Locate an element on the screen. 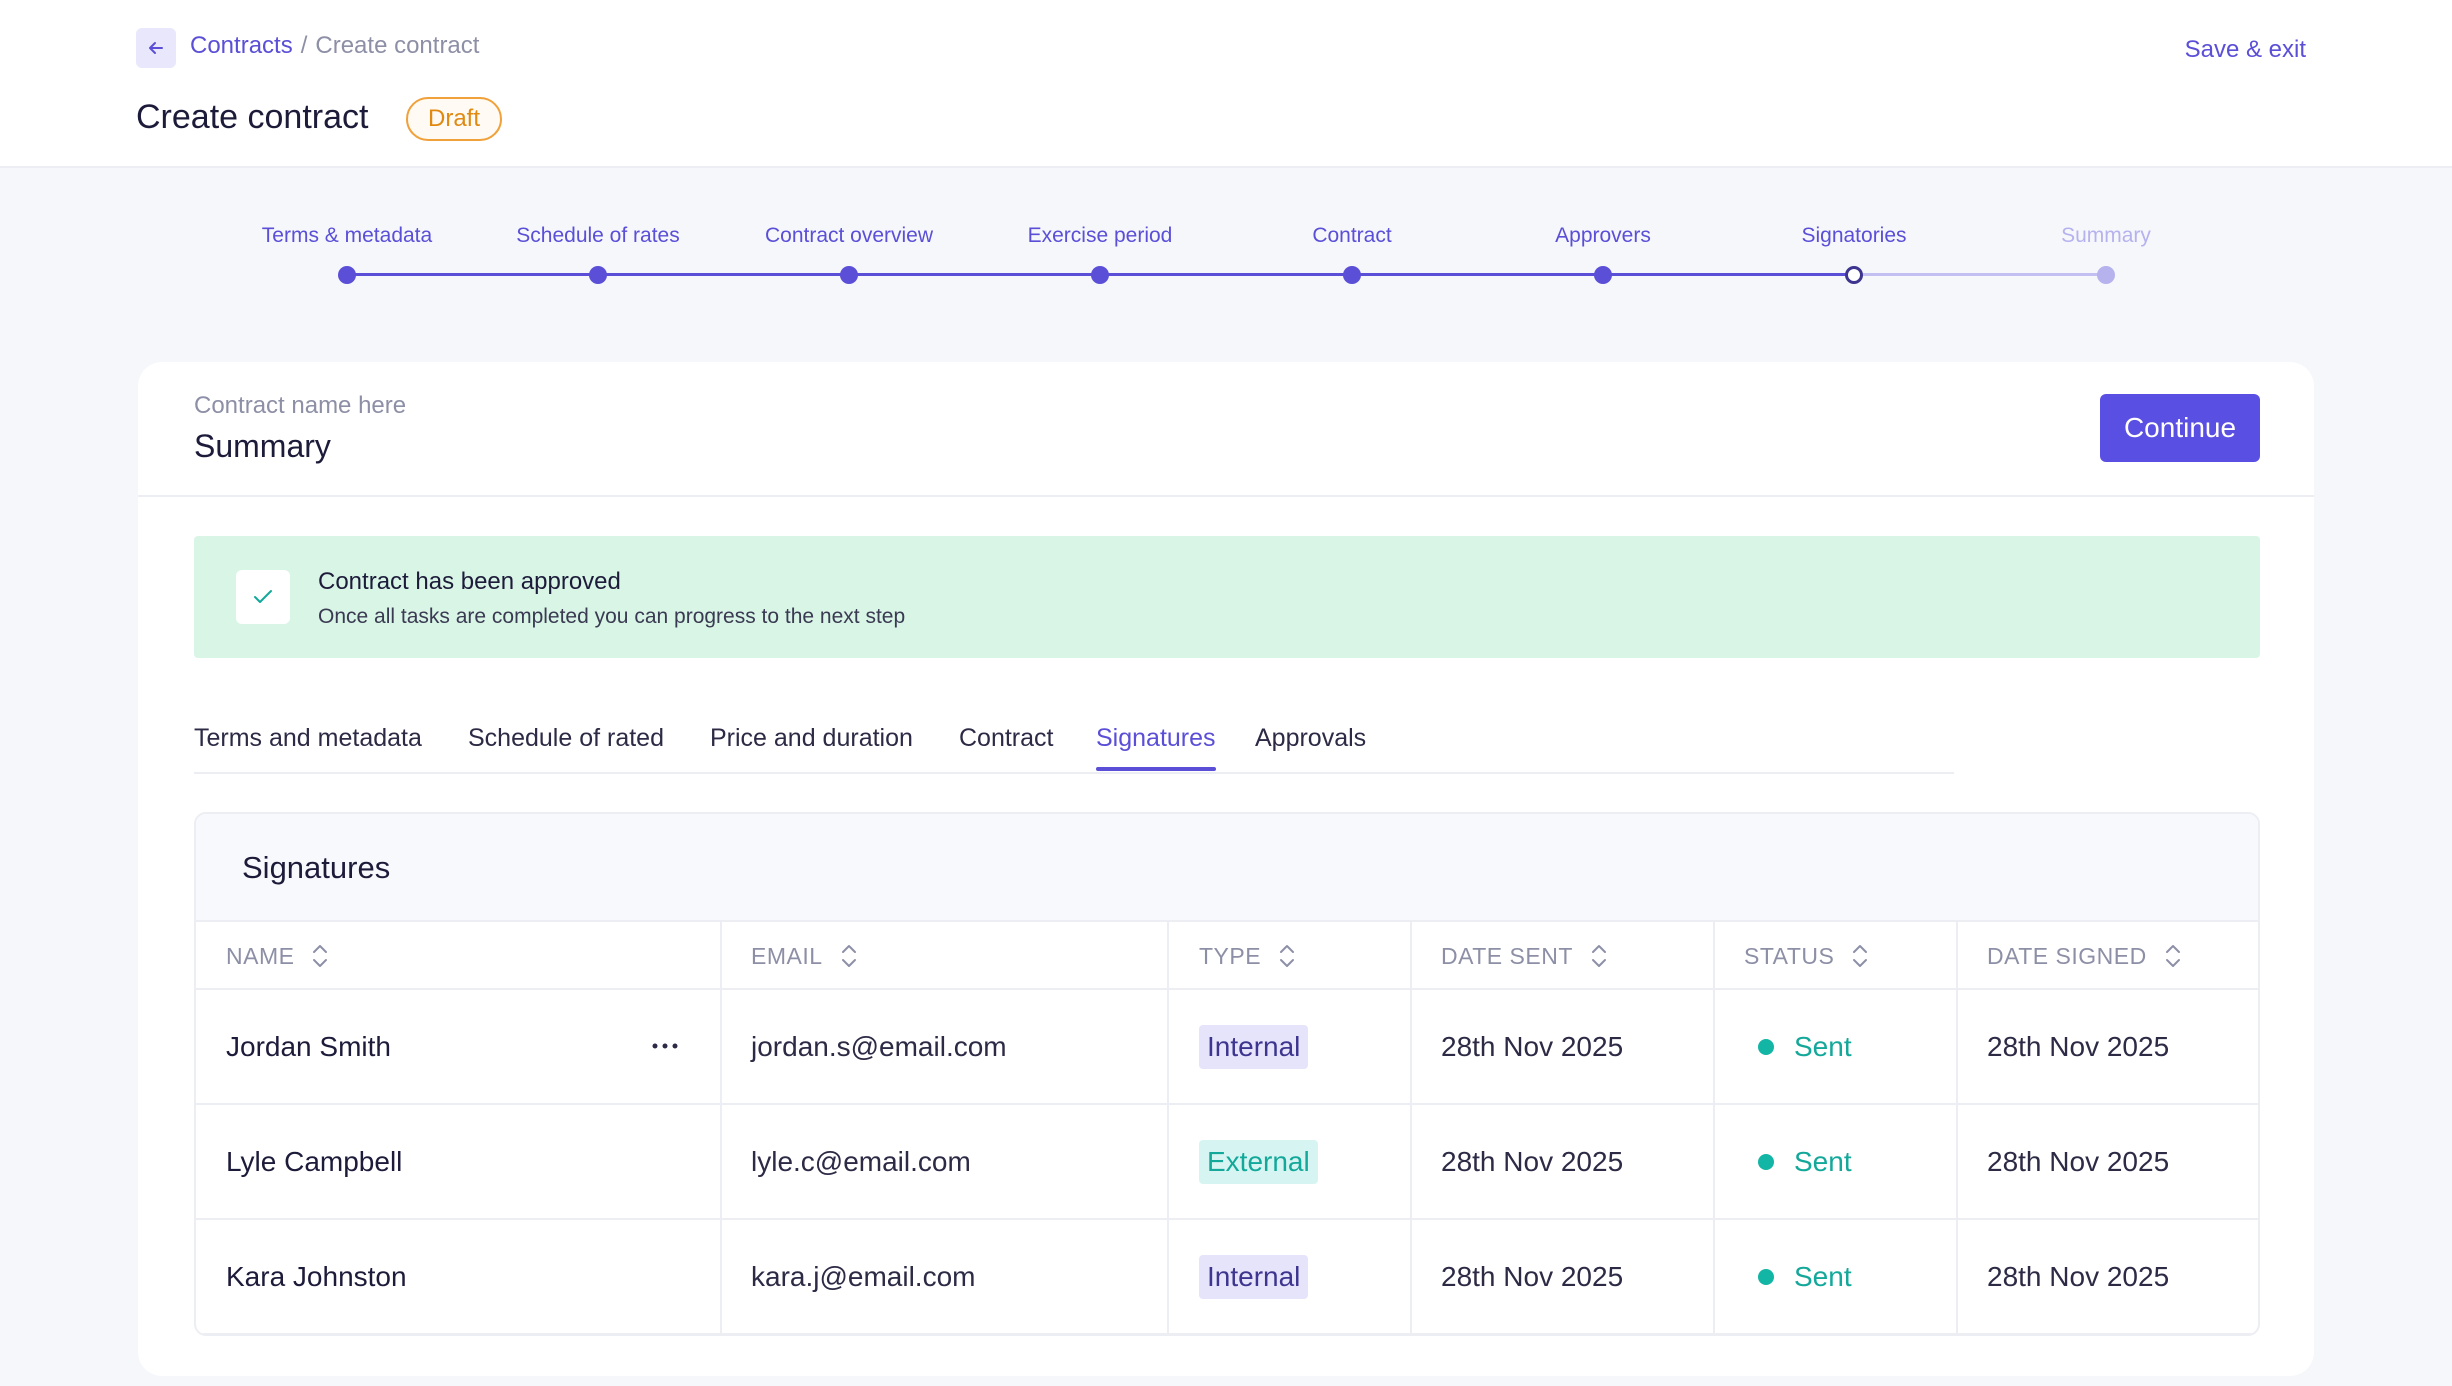 The image size is (2452, 1386). breadcrumb: Contracts / Create contract is located at coordinates (334, 46).